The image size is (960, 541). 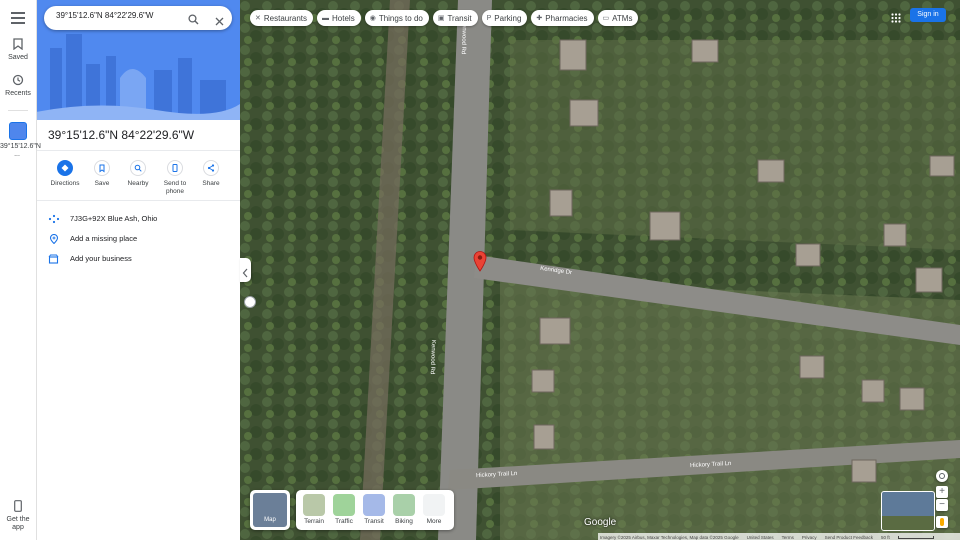 What do you see at coordinates (400, 18) in the screenshot?
I see `chip-label: Things to do` at bounding box center [400, 18].